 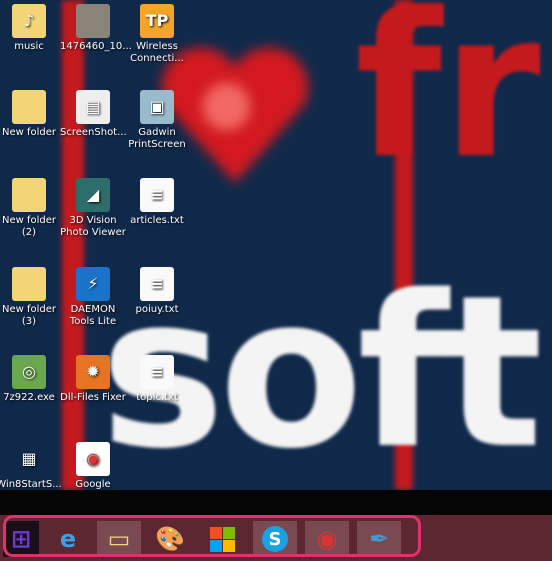 What do you see at coordinates (212, 536) in the screenshot?
I see `taskbar-highlight` at bounding box center [212, 536].